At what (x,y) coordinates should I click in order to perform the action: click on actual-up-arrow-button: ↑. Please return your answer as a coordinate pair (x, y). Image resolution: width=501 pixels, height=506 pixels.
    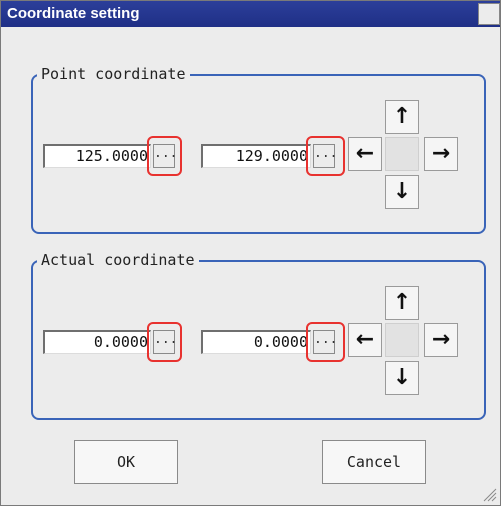
    Looking at the image, I should click on (402, 303).